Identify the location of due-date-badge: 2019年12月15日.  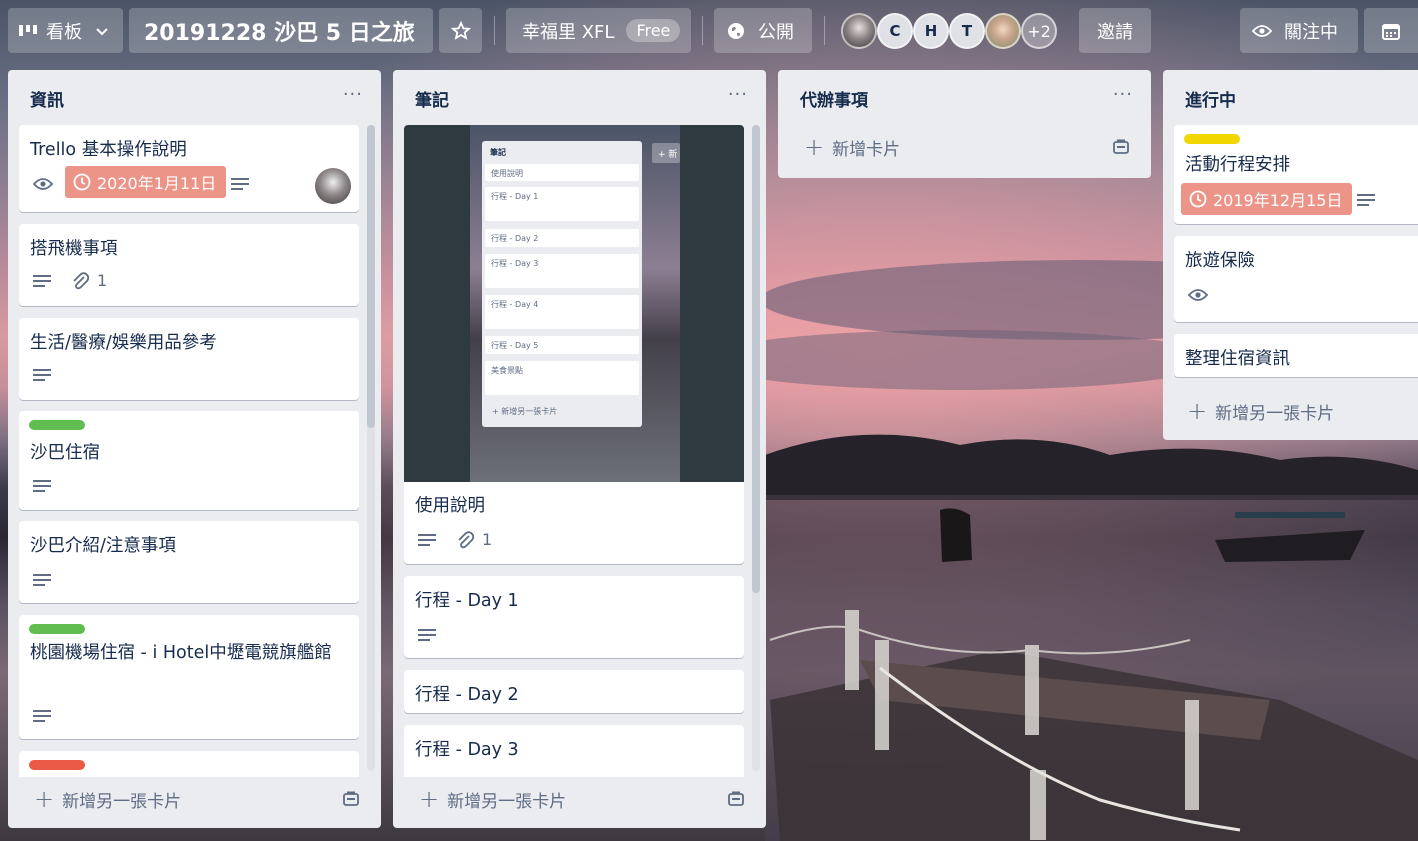
(1267, 199).